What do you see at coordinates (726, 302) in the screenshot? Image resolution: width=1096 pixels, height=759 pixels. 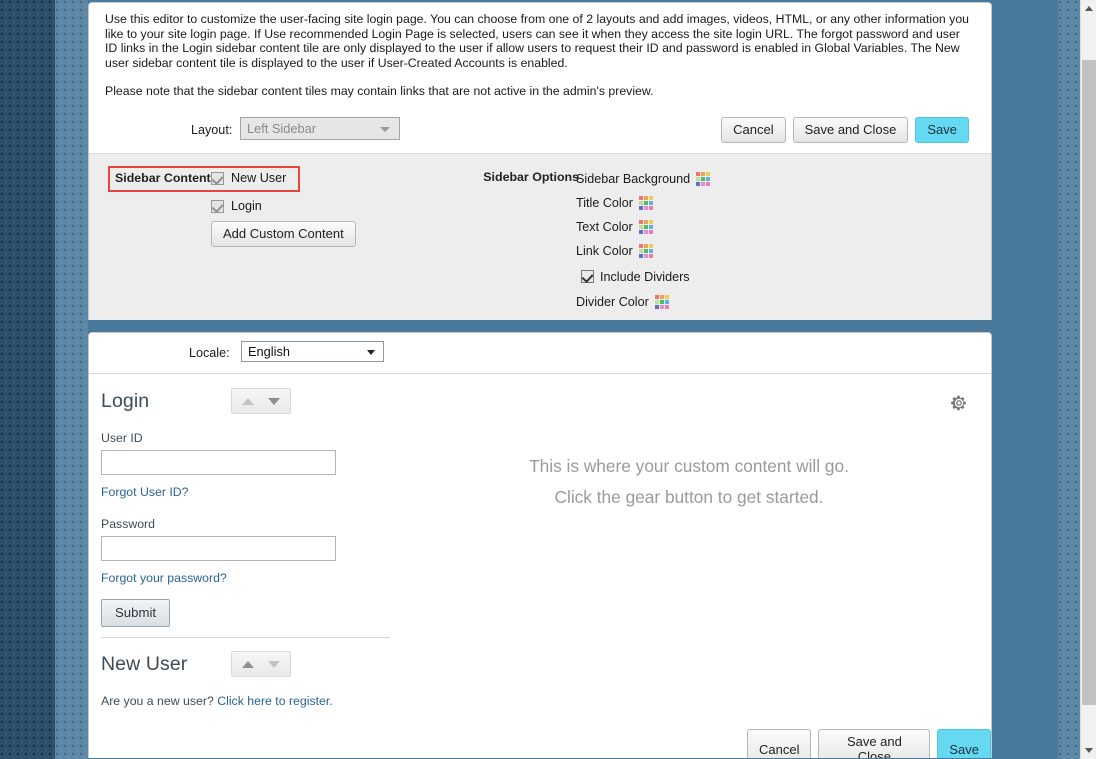 I see `option-row-divider-color: Divider Color` at bounding box center [726, 302].